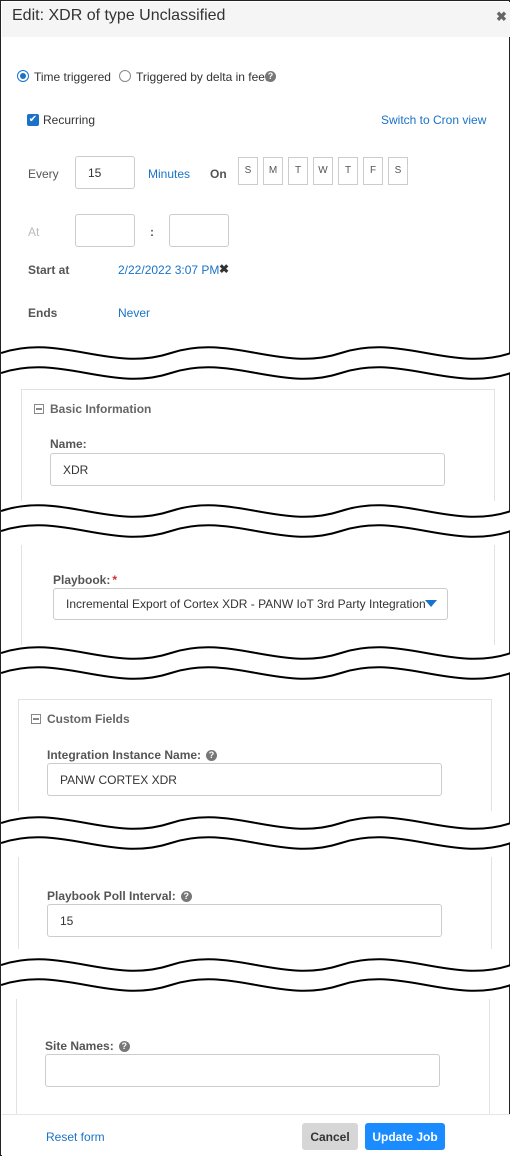  What do you see at coordinates (43, 174) in the screenshot?
I see `every-label: Every` at bounding box center [43, 174].